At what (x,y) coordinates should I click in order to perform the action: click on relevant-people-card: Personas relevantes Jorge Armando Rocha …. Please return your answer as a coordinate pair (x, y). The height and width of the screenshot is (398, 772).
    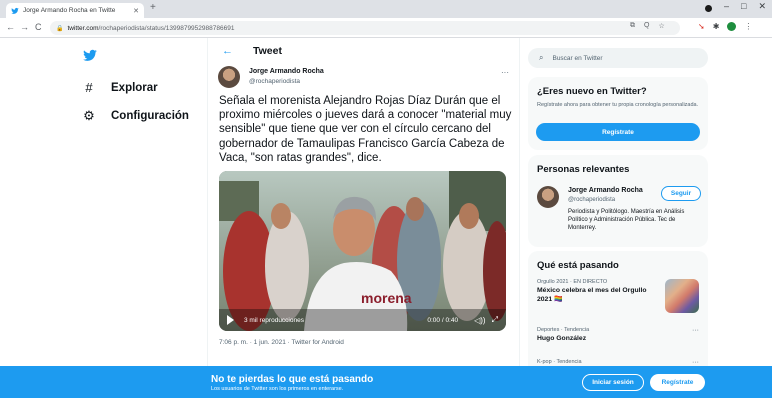
    Looking at the image, I should click on (618, 201).